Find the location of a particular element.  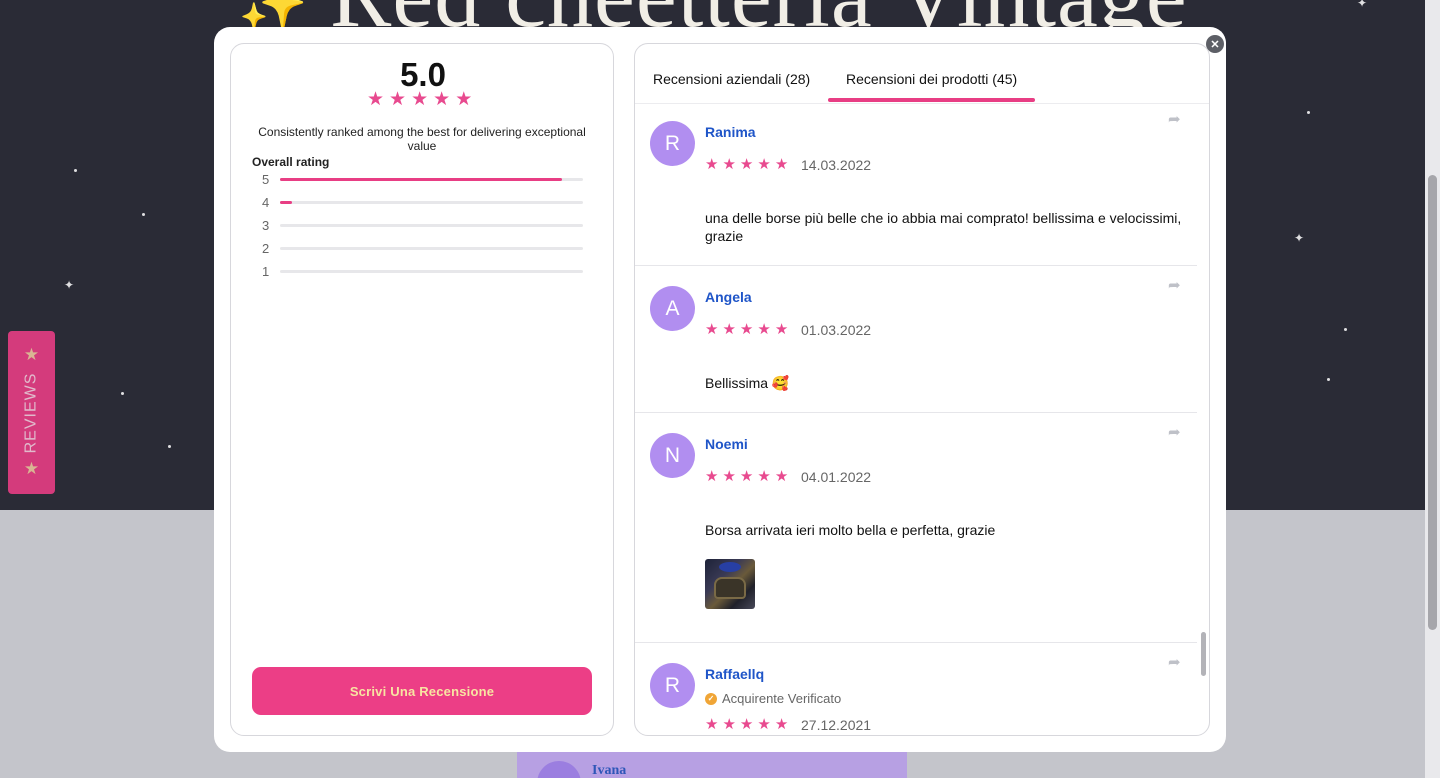

average-stars: ★ ★ ★ ★ ★ is located at coordinates (419, 99).